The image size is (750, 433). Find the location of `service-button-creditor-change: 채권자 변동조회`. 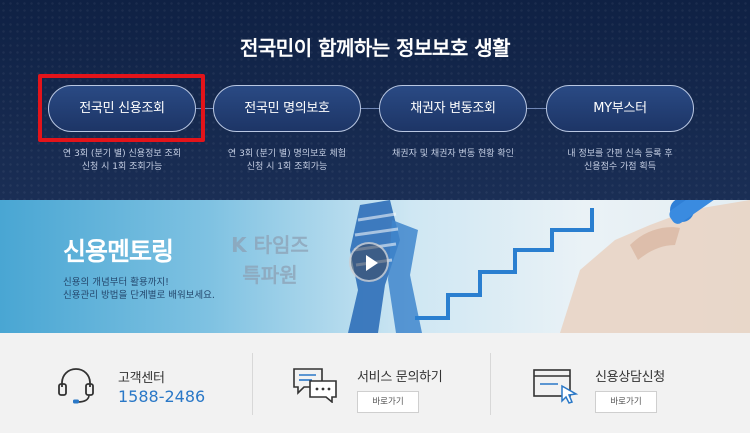

service-button-creditor-change: 채권자 변동조회 is located at coordinates (453, 108).